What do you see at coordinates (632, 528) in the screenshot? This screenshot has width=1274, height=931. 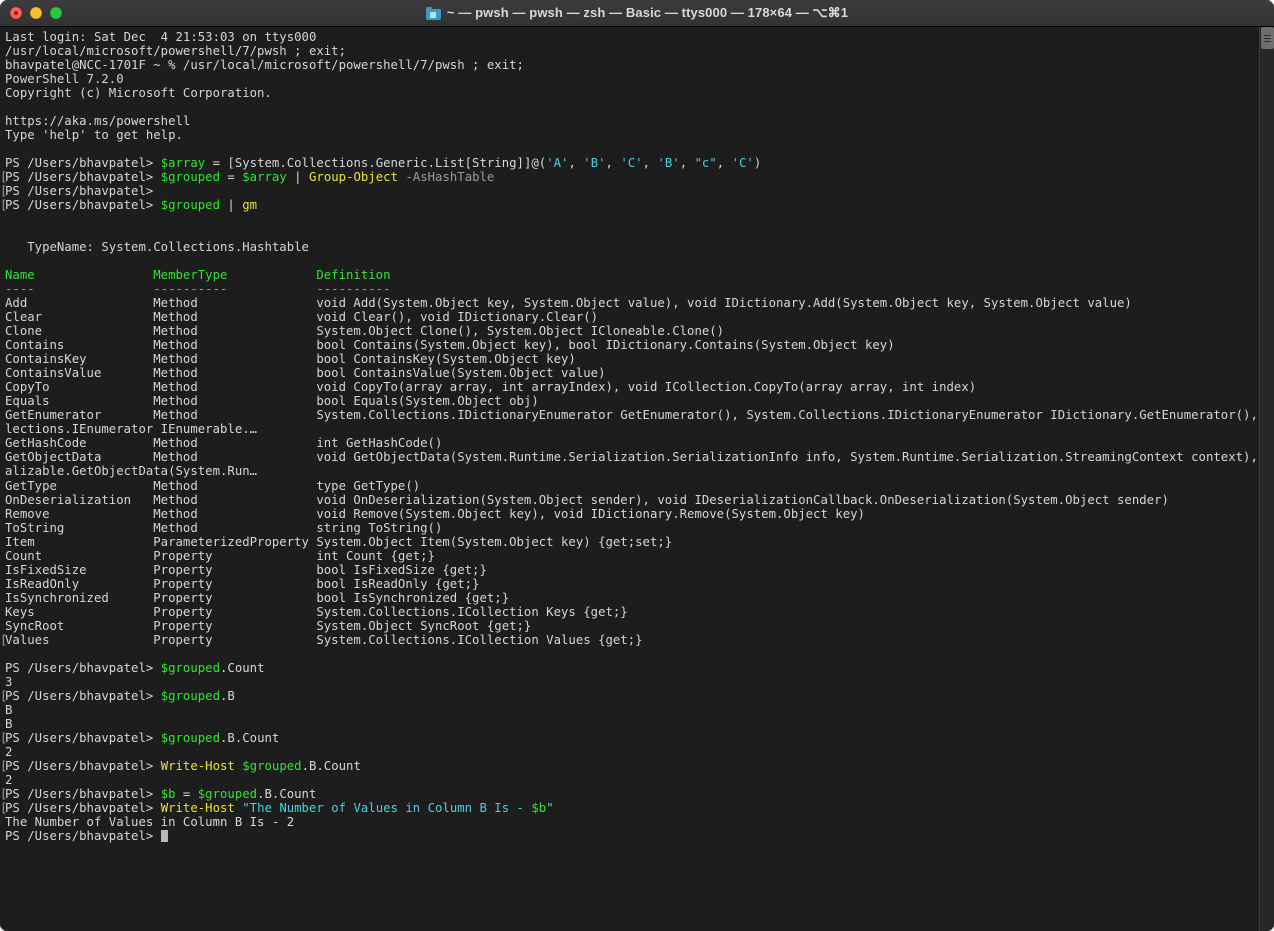 I see `terminal-line: ToString Method string ToString()` at bounding box center [632, 528].